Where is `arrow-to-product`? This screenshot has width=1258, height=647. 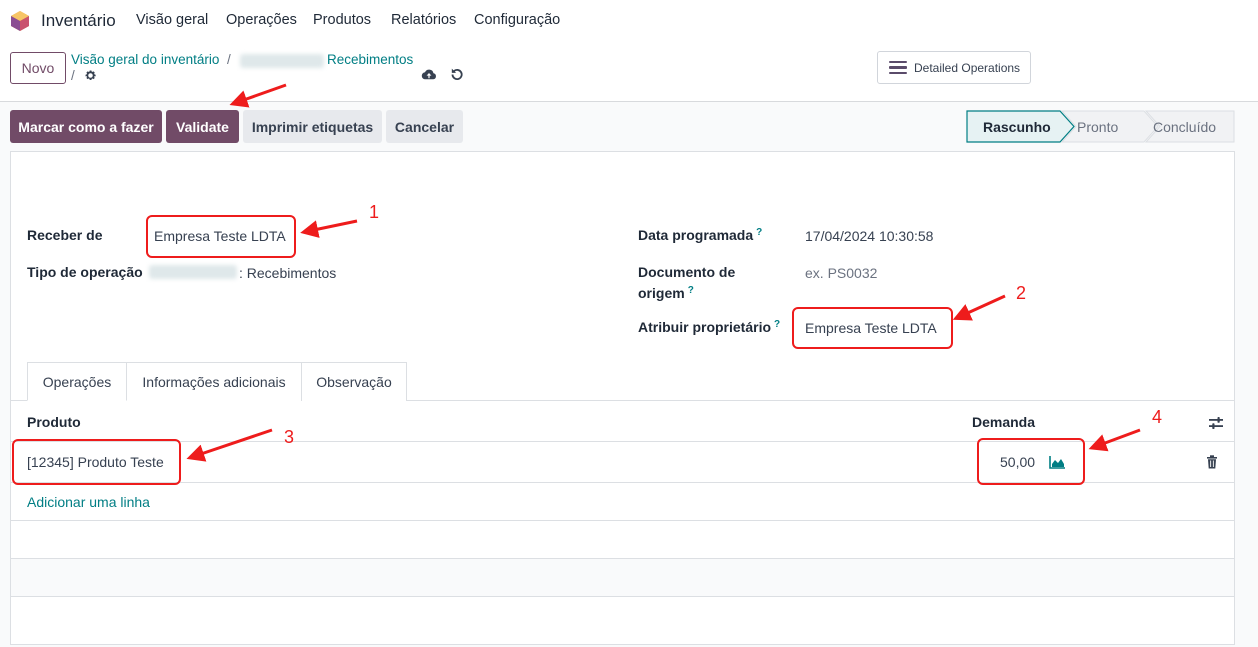
arrow-to-product is located at coordinates (229, 445).